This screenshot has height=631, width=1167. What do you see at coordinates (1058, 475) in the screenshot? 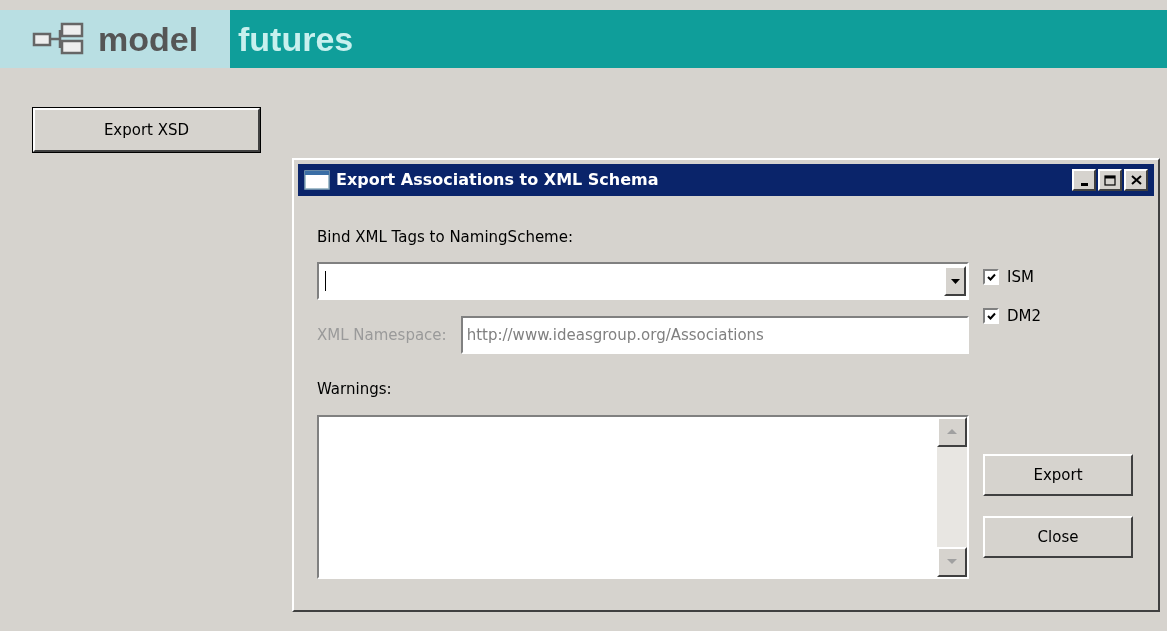
I see `dialog-button: Export` at bounding box center [1058, 475].